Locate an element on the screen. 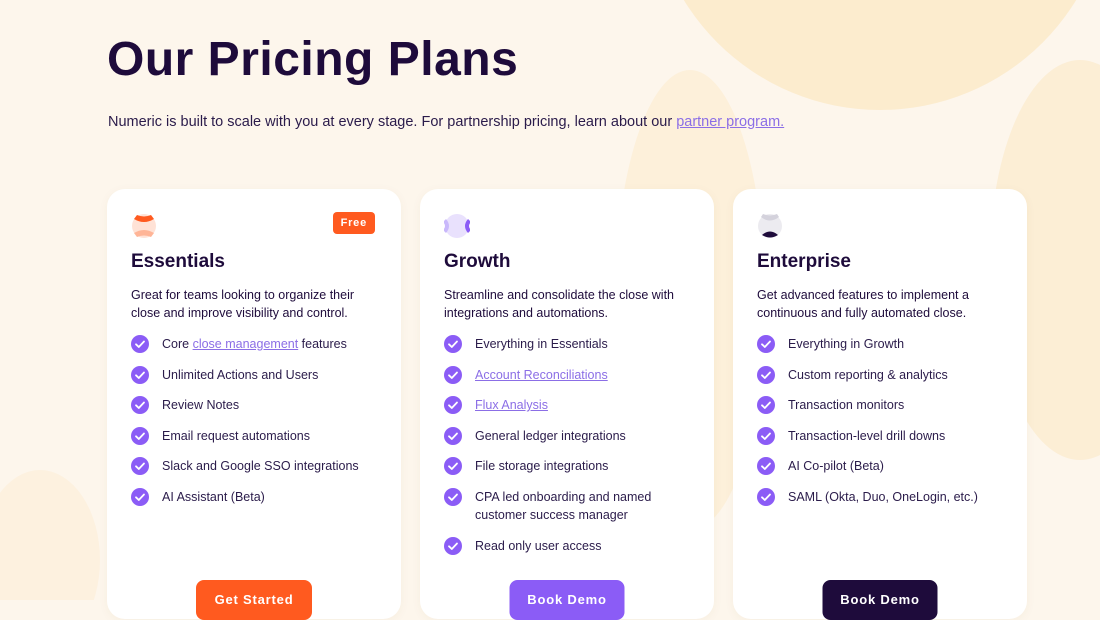  feature-text: SAML (Okta, Duo, OneLogin, etc.) is located at coordinates (883, 496).